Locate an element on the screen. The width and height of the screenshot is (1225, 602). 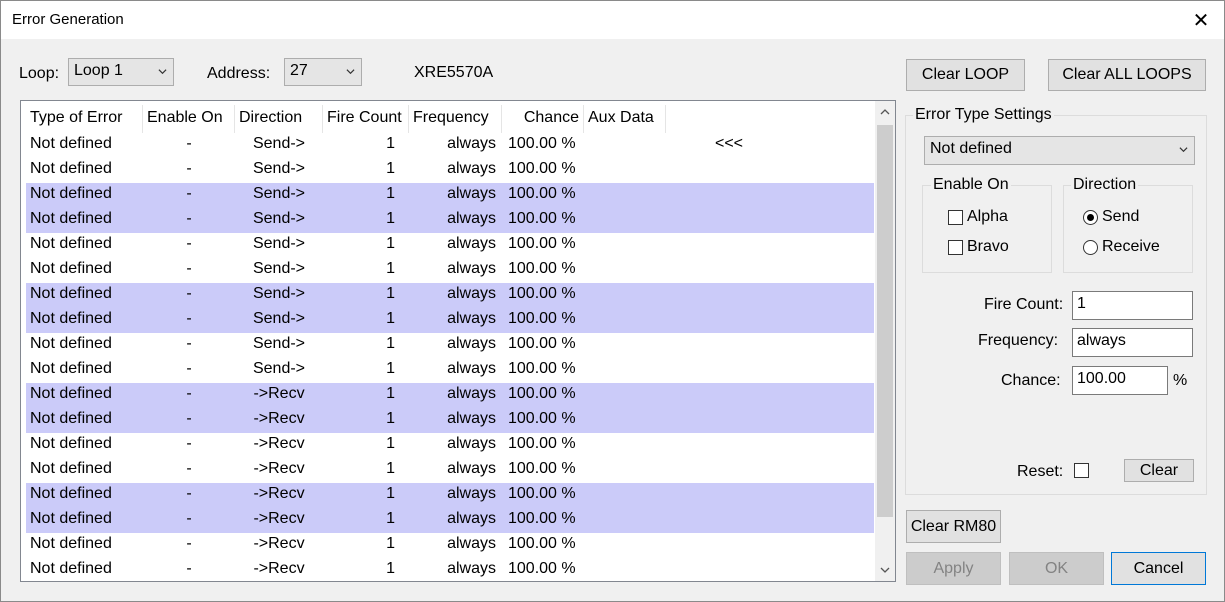
alpha-label: Alpha is located at coordinates (987, 216).